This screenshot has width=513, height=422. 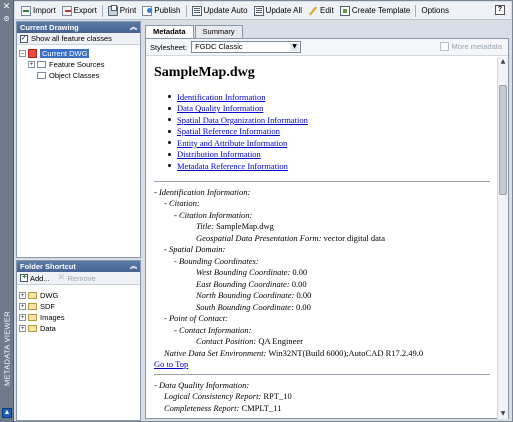 I want to click on close-icon: ✕, so click(x=6, y=7).